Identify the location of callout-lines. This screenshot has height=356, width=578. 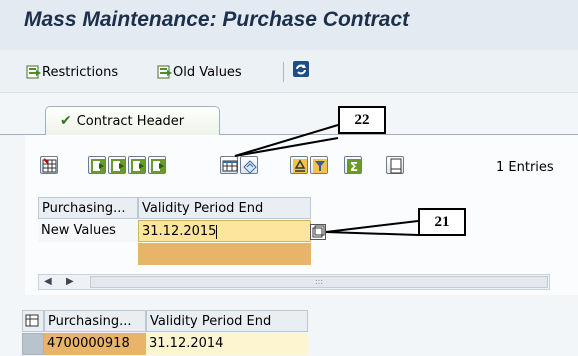
(326, 180).